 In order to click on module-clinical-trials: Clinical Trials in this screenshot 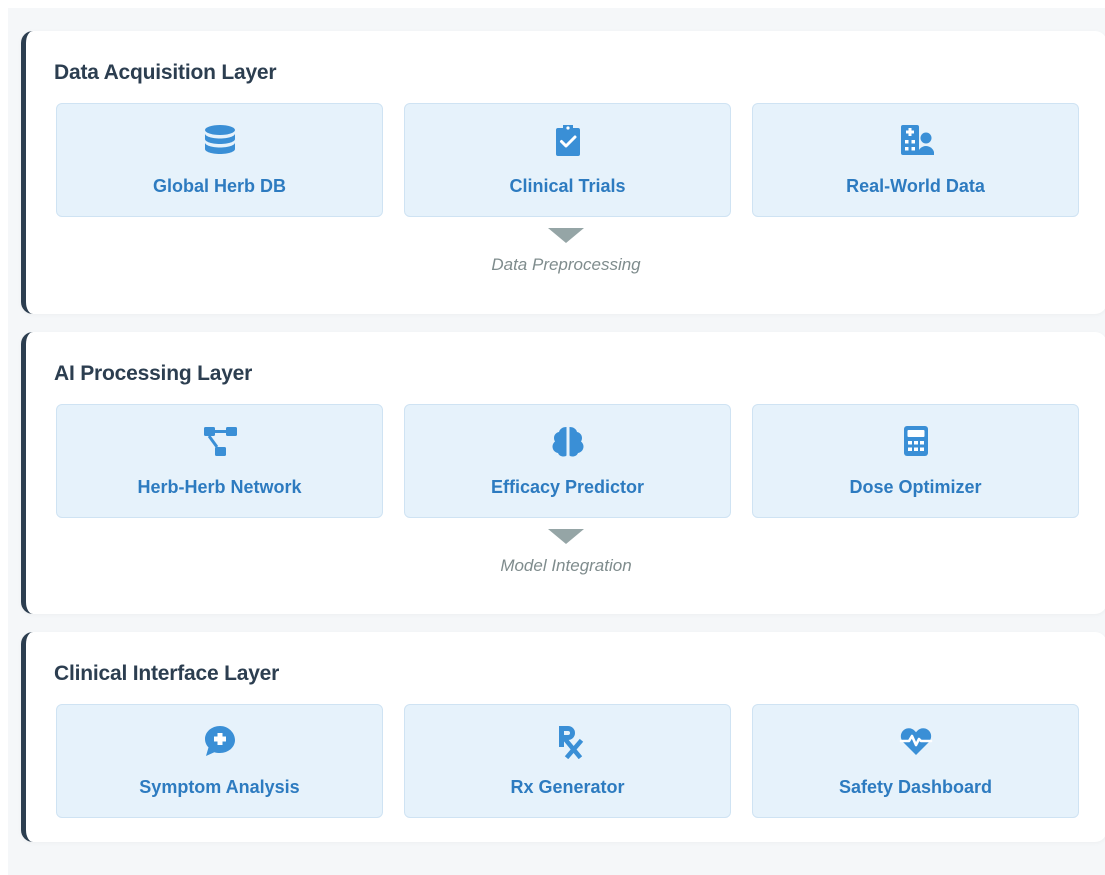, I will do `click(567, 160)`.